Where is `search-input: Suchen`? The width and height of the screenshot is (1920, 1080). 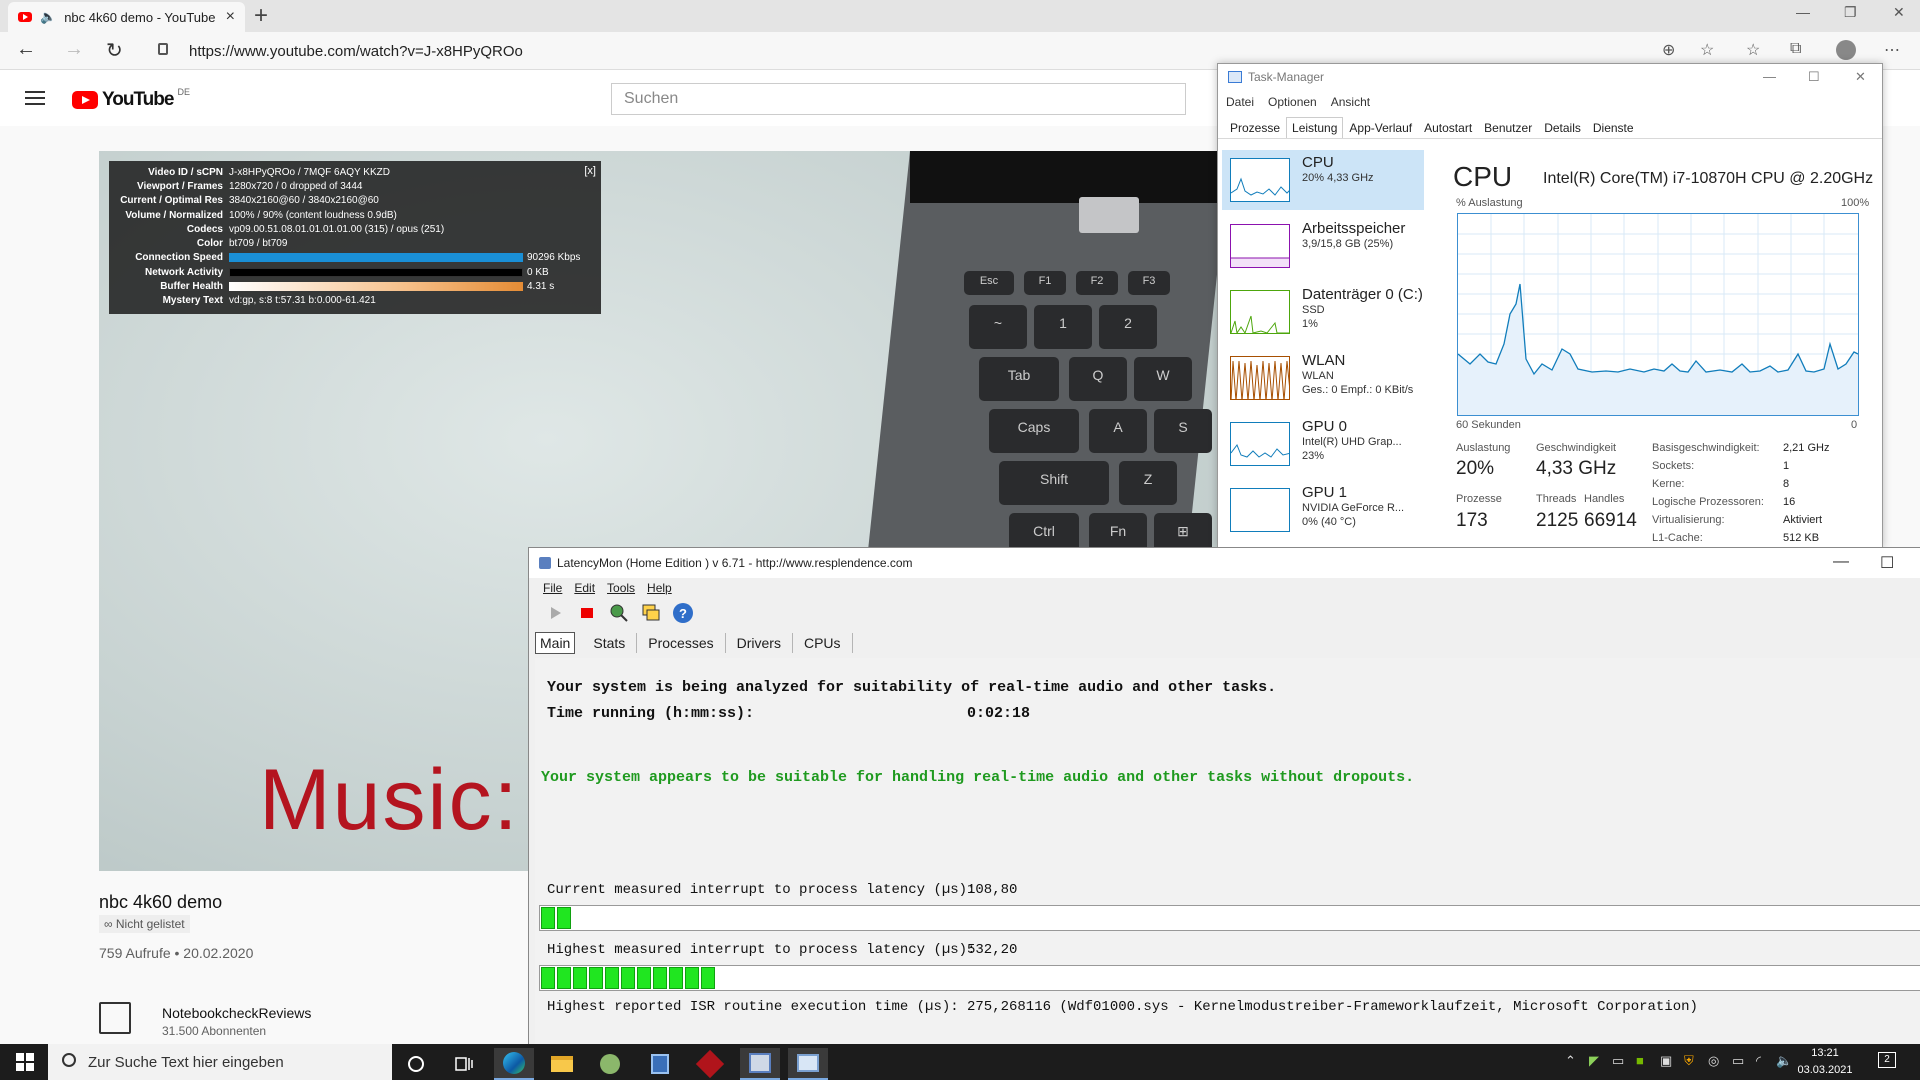 search-input: Suchen is located at coordinates (898, 99).